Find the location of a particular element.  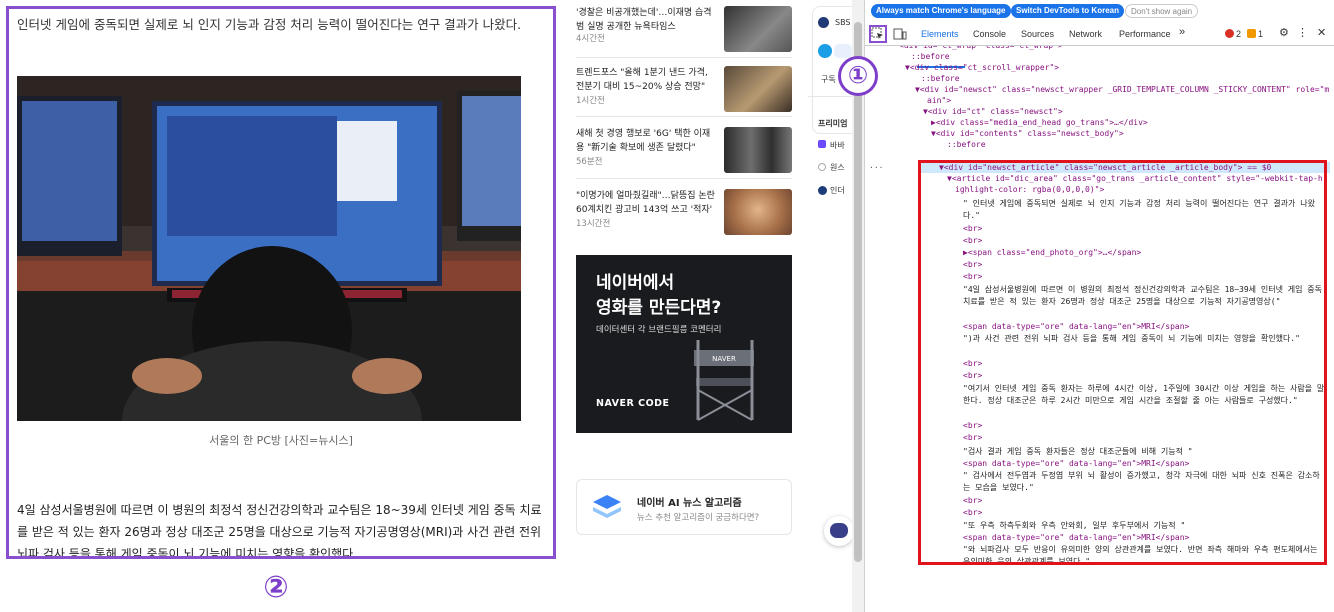

algo-subtitle: 뉴스 추천 알고리즘이 궁금하다면? is located at coordinates (698, 518).